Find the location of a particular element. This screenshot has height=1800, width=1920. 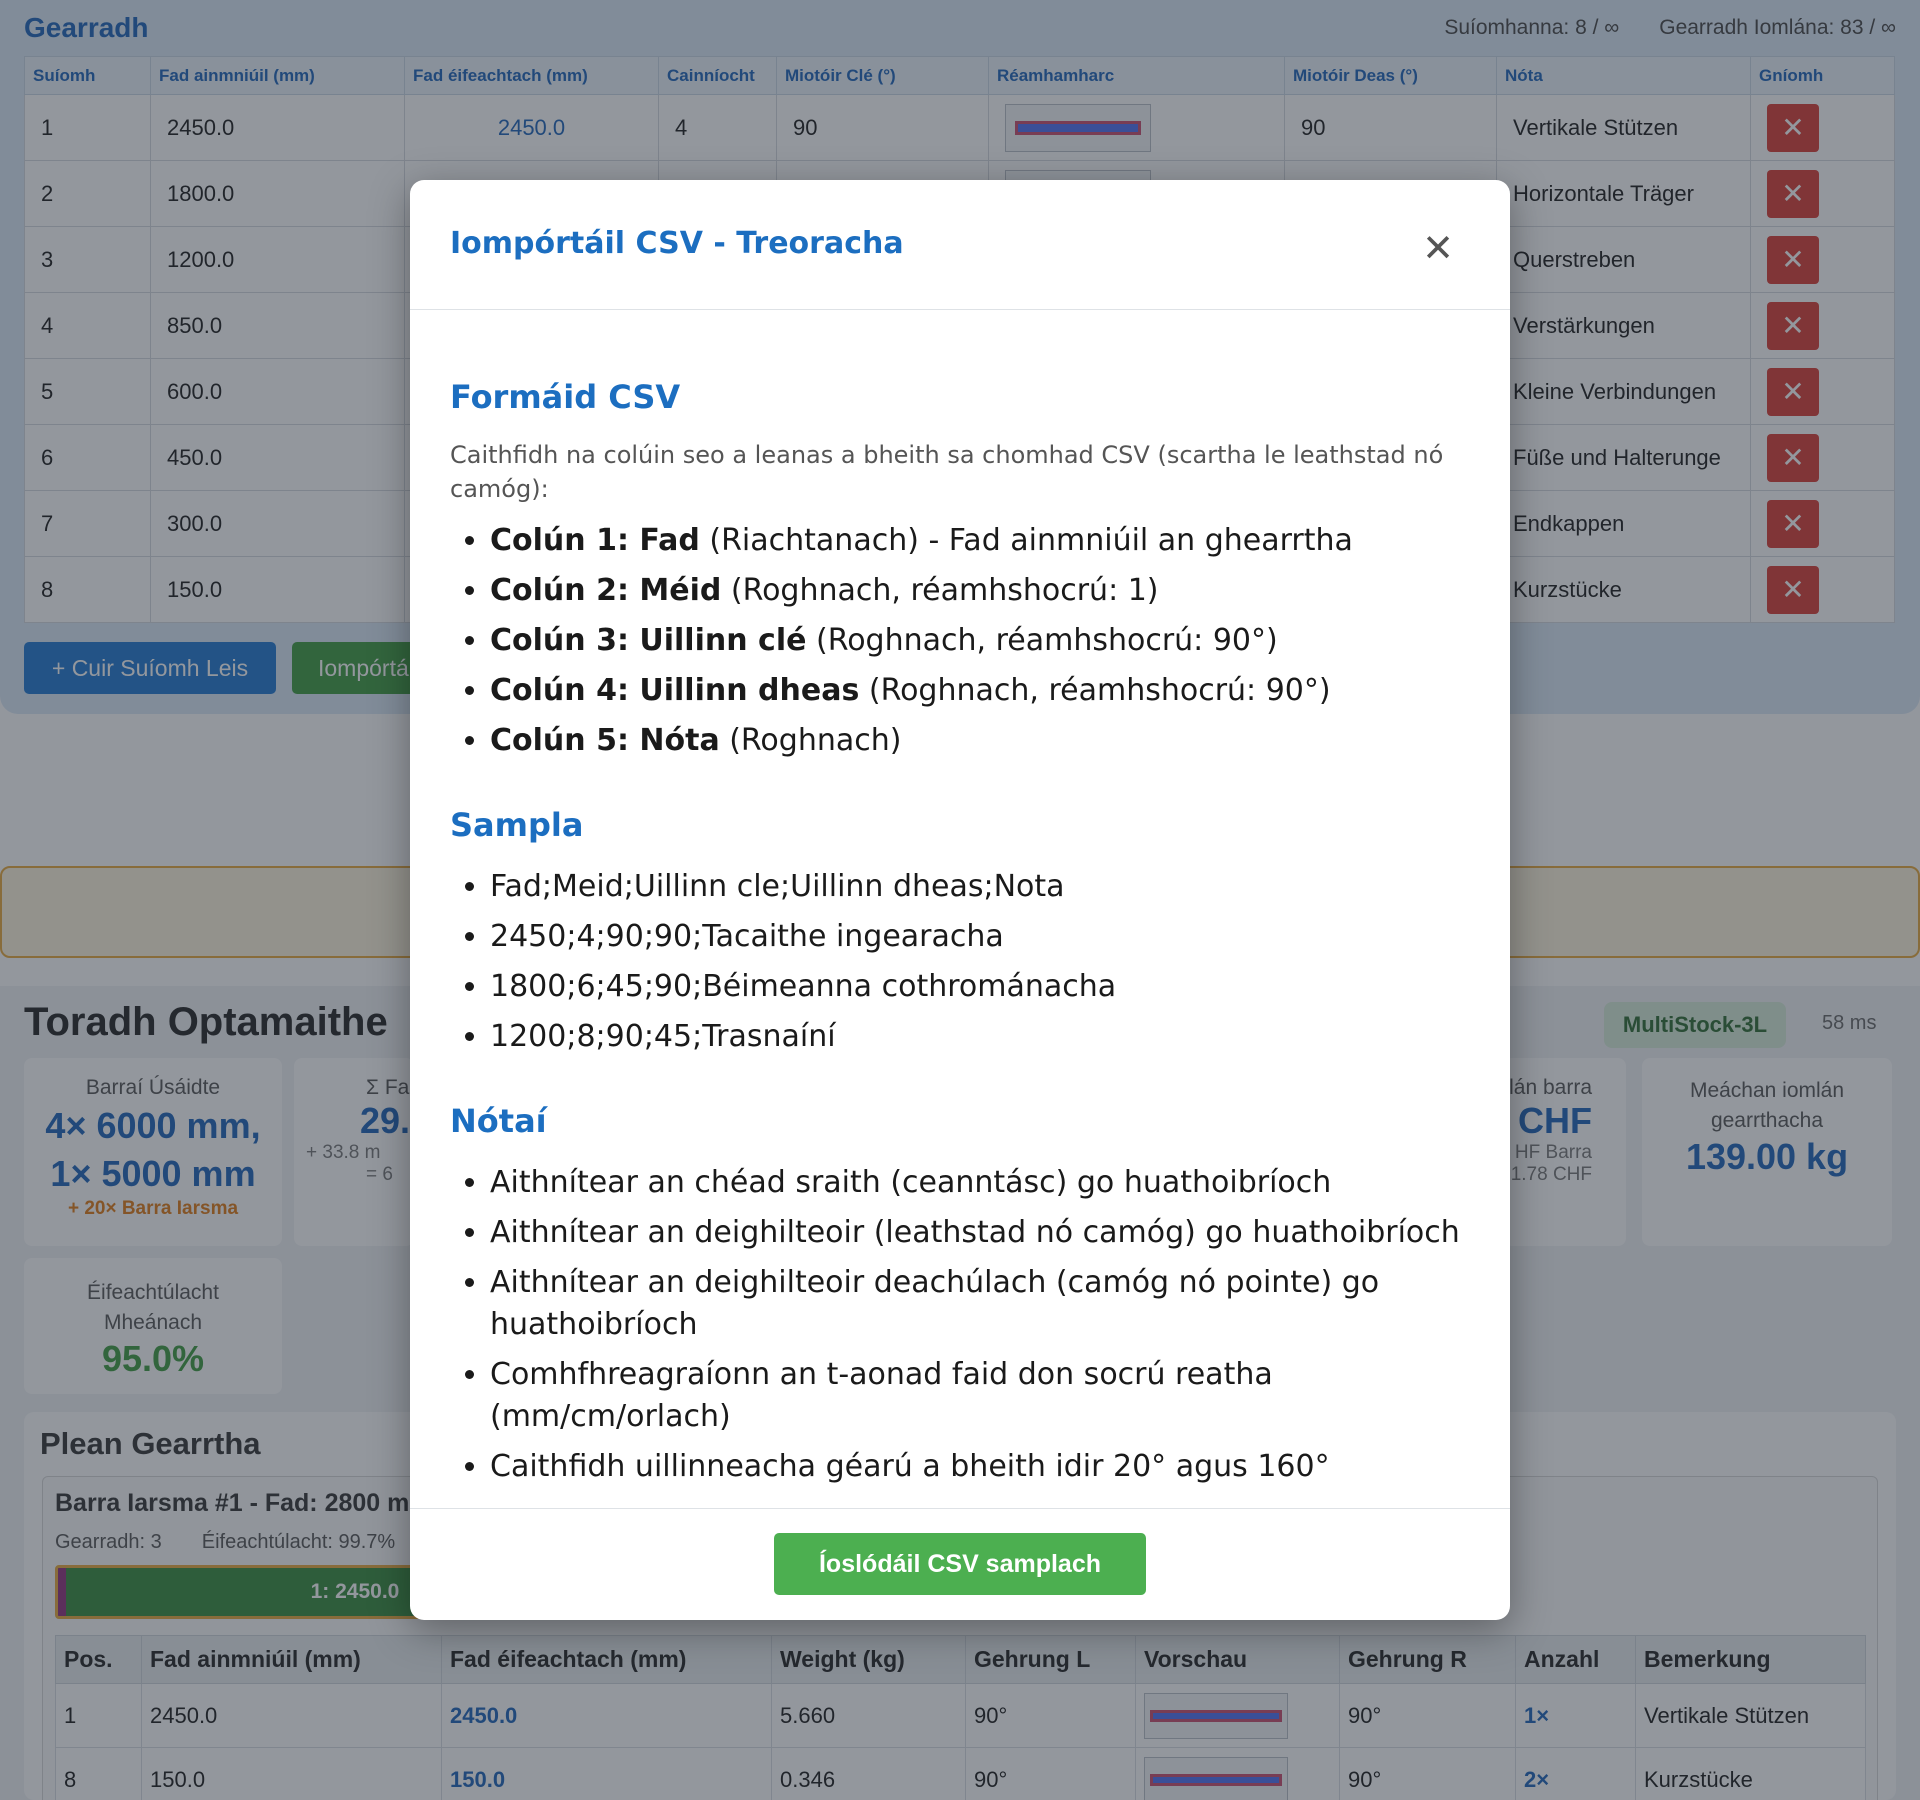

list-item: Colún 5: Nóta (Roghnach) is located at coordinates (980, 741).